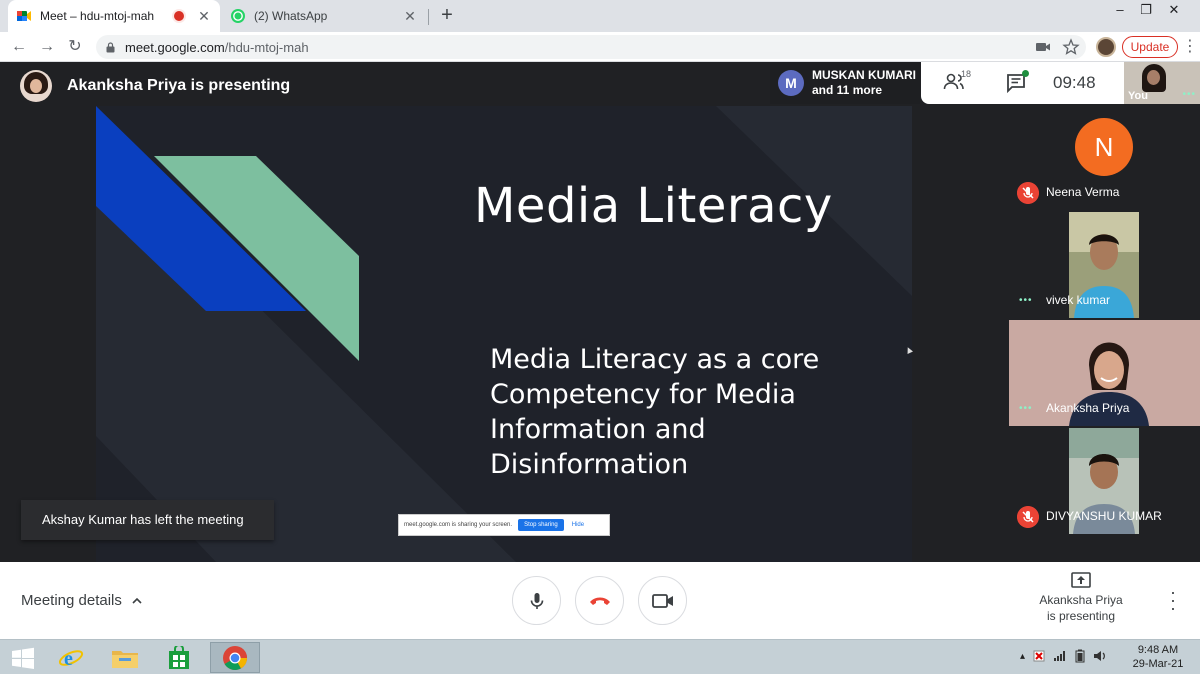 The width and height of the screenshot is (1200, 674). I want to click on forward-arrow-icon: →, so click(47, 47).